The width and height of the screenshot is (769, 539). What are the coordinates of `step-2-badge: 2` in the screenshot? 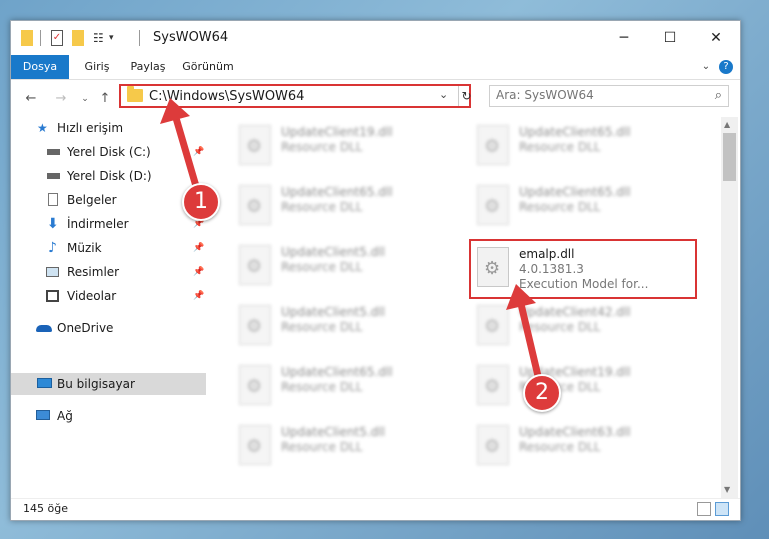 It's located at (542, 393).